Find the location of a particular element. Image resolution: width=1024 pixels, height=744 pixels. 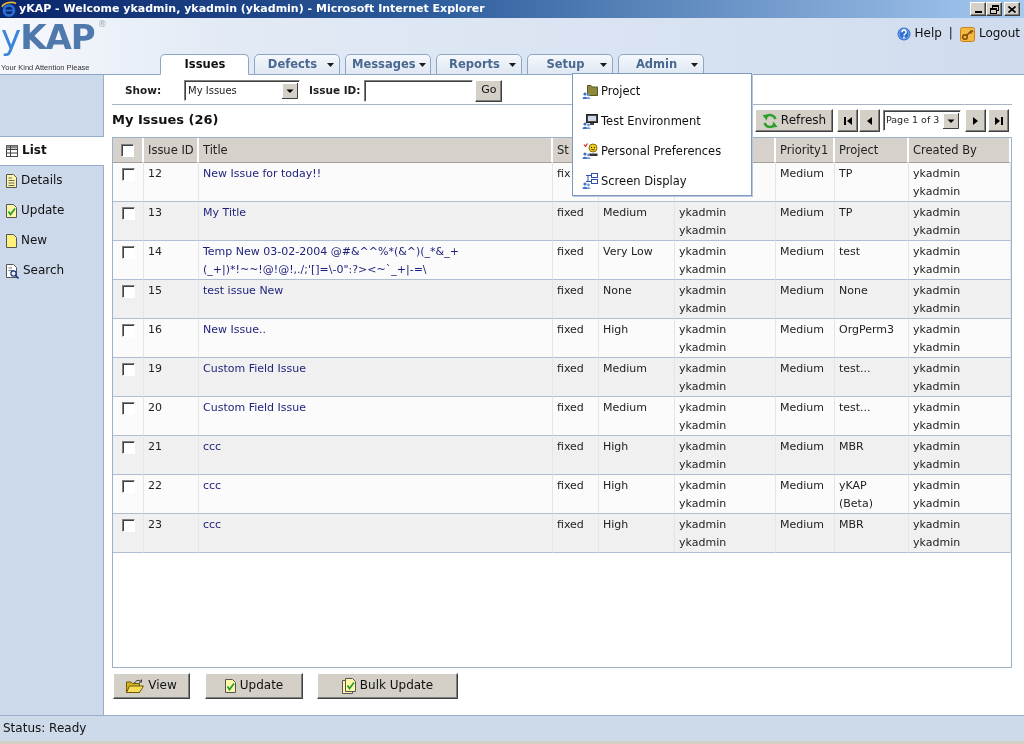

tab: Defects is located at coordinates (297, 64).